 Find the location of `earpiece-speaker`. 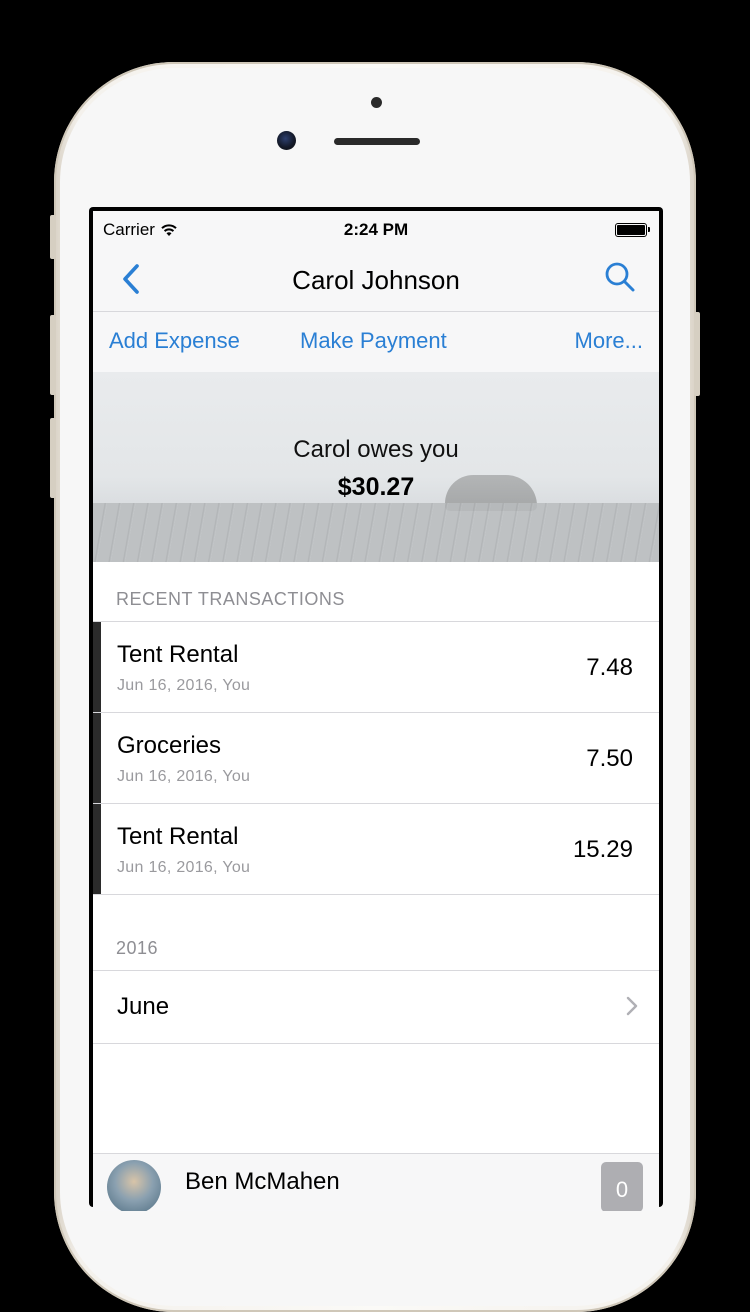

earpiece-speaker is located at coordinates (377, 141).